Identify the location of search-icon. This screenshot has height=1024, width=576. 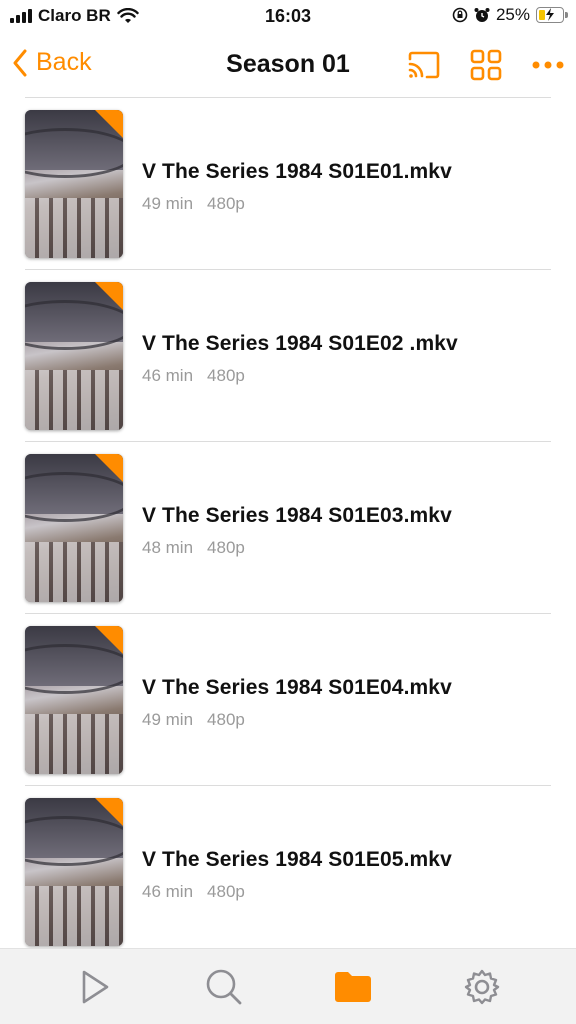
(223, 986).